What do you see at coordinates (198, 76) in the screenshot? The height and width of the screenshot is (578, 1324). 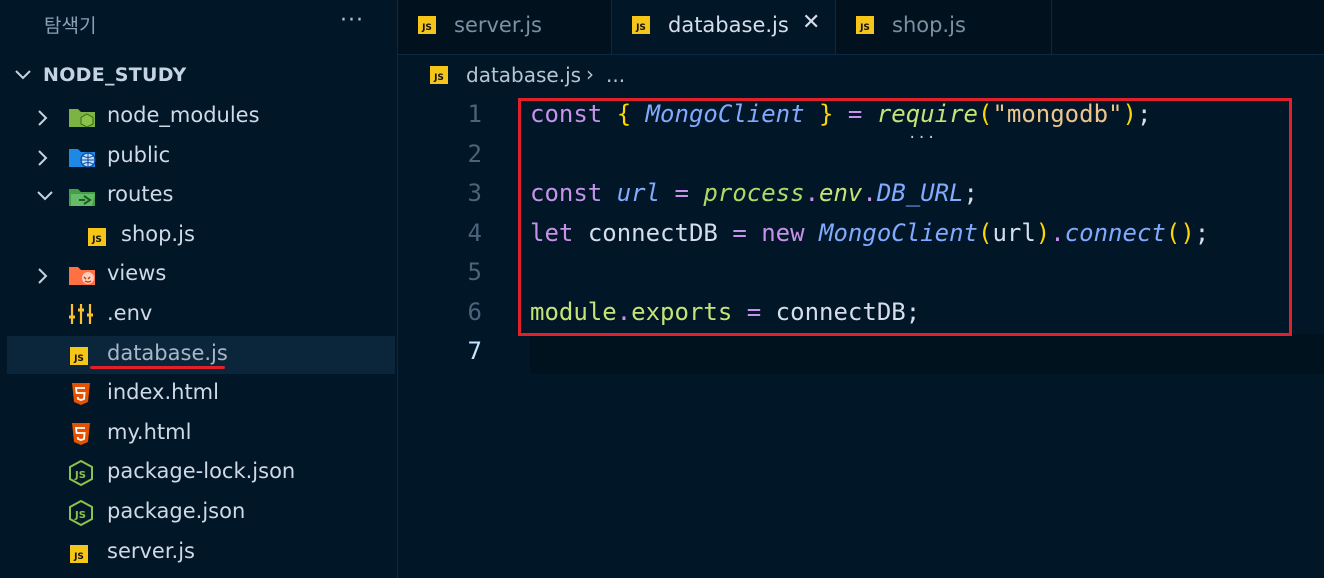 I see `workspace-folder: NODE_STUDY` at bounding box center [198, 76].